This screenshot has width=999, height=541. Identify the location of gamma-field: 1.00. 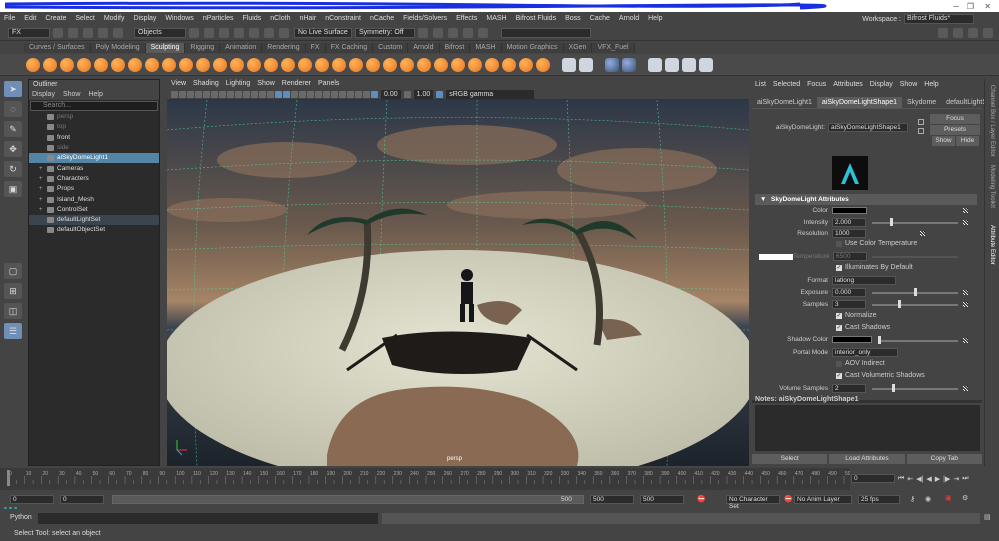
(423, 94).